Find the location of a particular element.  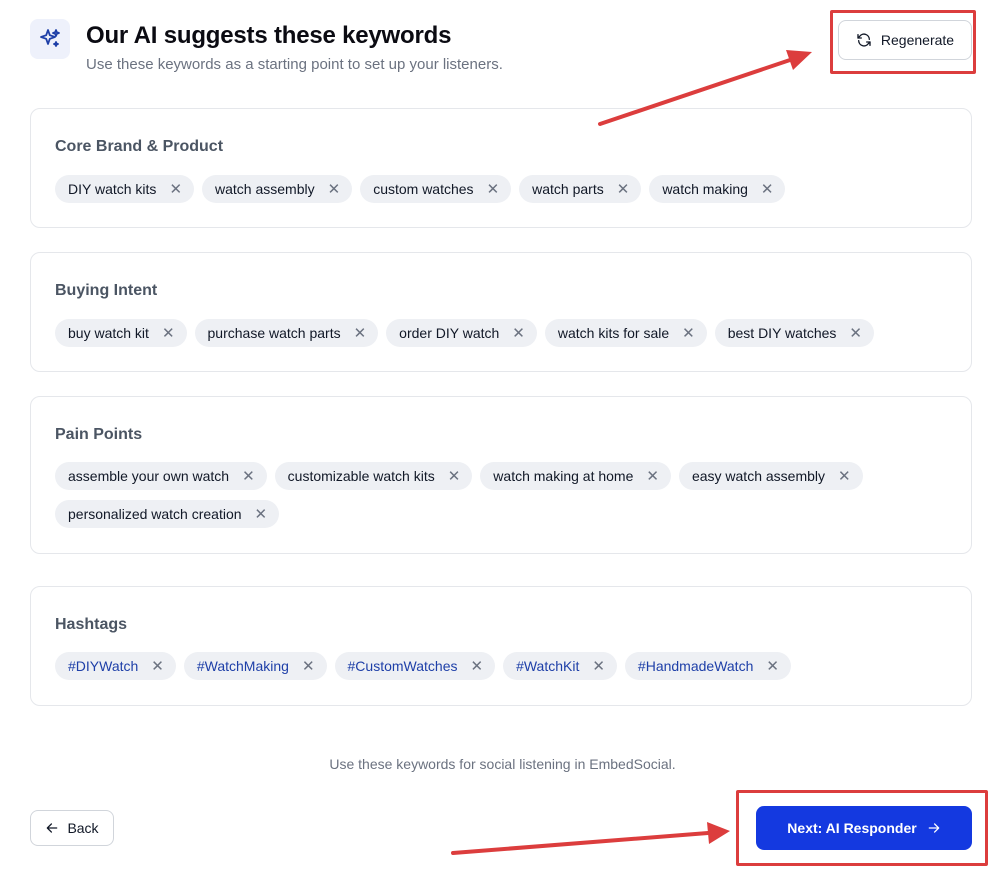

next-label: Next: AI Responder is located at coordinates (852, 828).